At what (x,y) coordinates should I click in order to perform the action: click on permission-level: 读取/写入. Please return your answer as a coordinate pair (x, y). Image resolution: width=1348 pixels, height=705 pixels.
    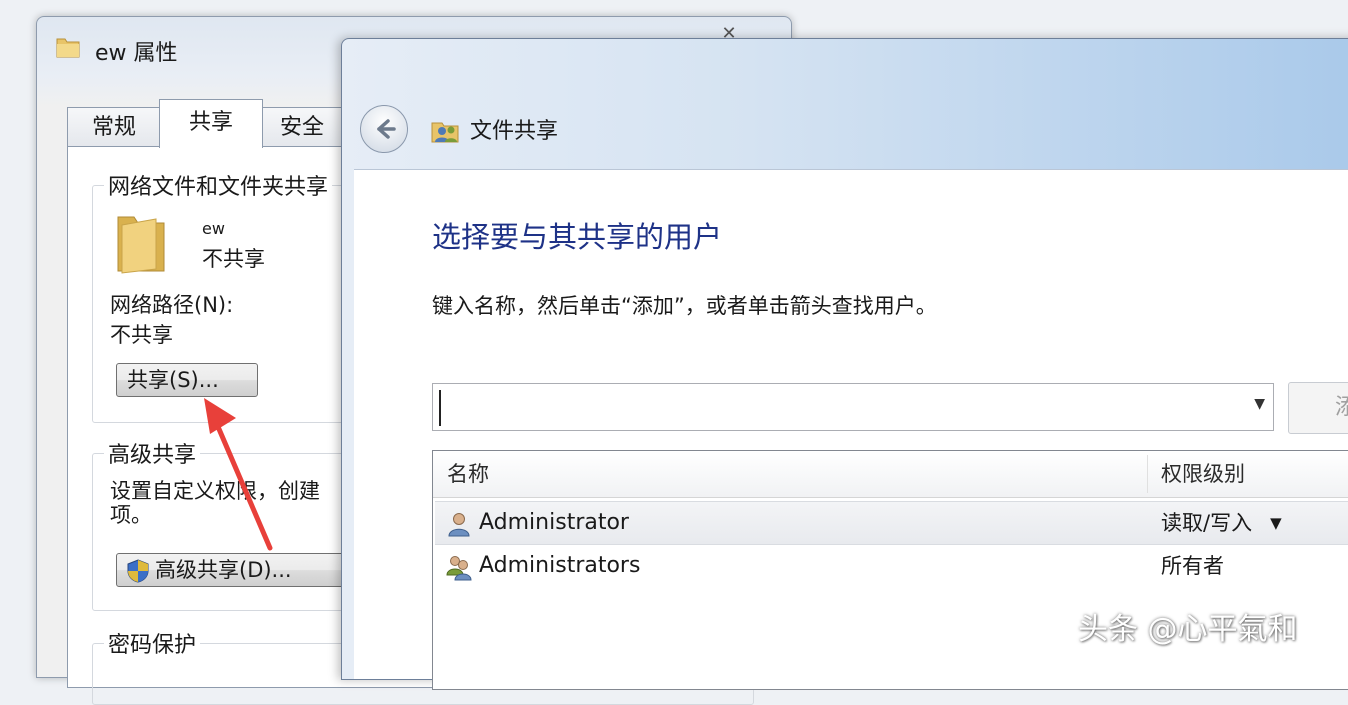
    Looking at the image, I should click on (1207, 523).